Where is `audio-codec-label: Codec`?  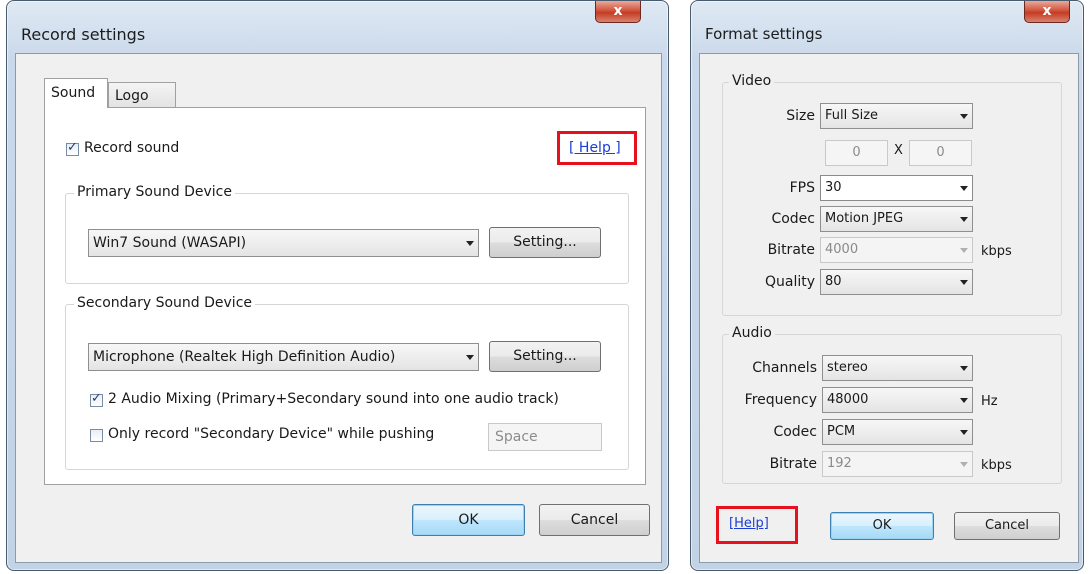 audio-codec-label: Codec is located at coordinates (795, 432).